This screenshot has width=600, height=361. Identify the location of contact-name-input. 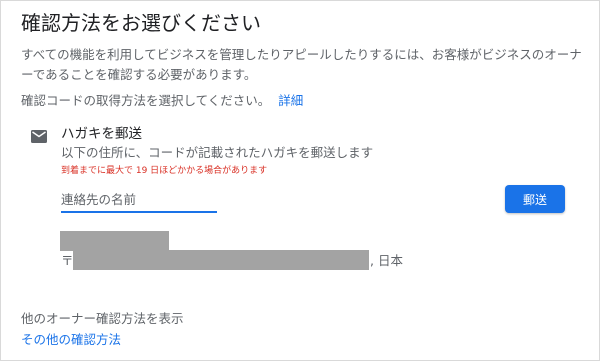
(139, 199).